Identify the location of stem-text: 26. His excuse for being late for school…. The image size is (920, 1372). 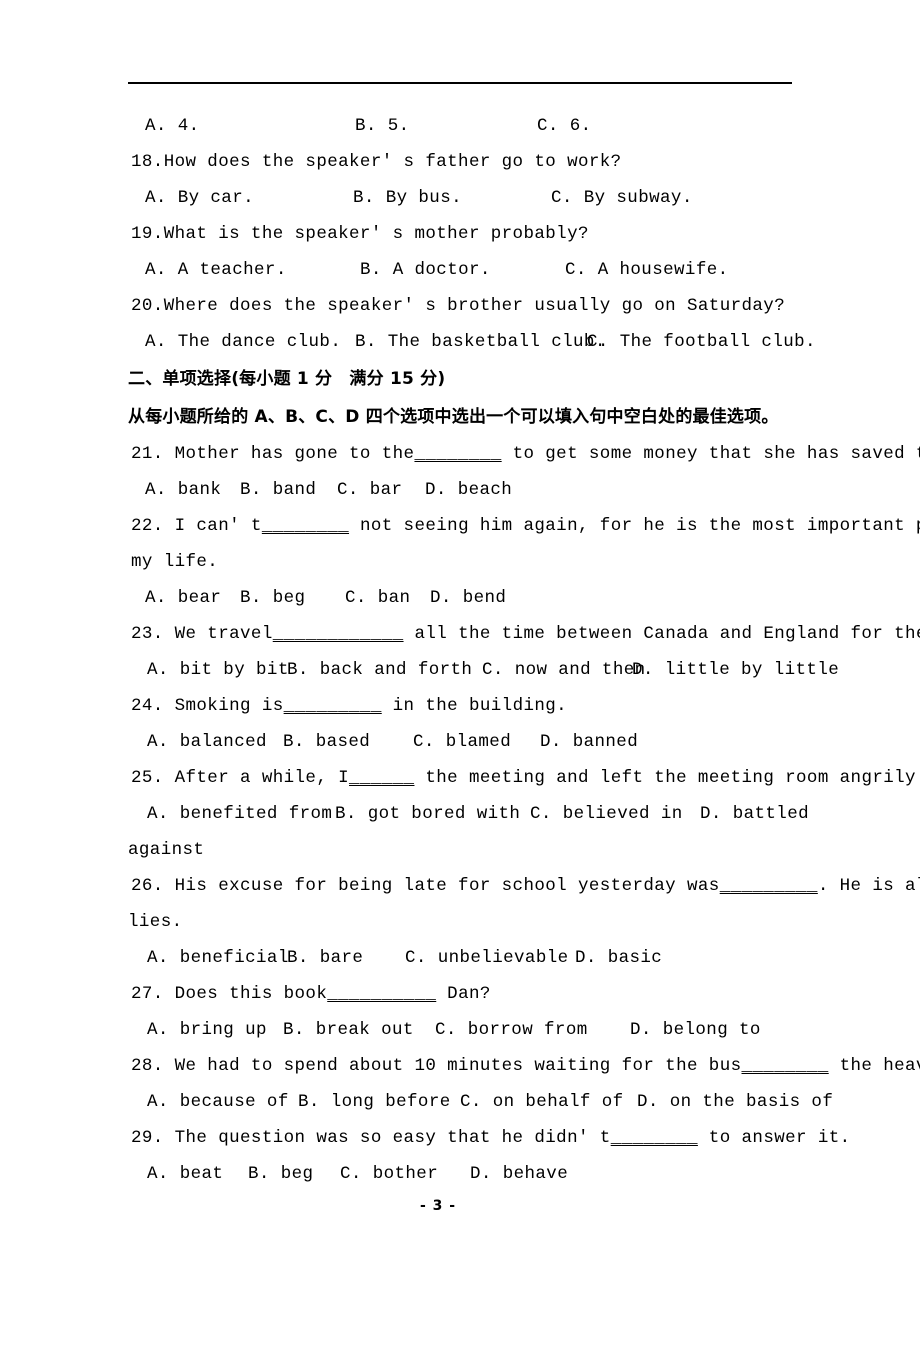
(425, 886).